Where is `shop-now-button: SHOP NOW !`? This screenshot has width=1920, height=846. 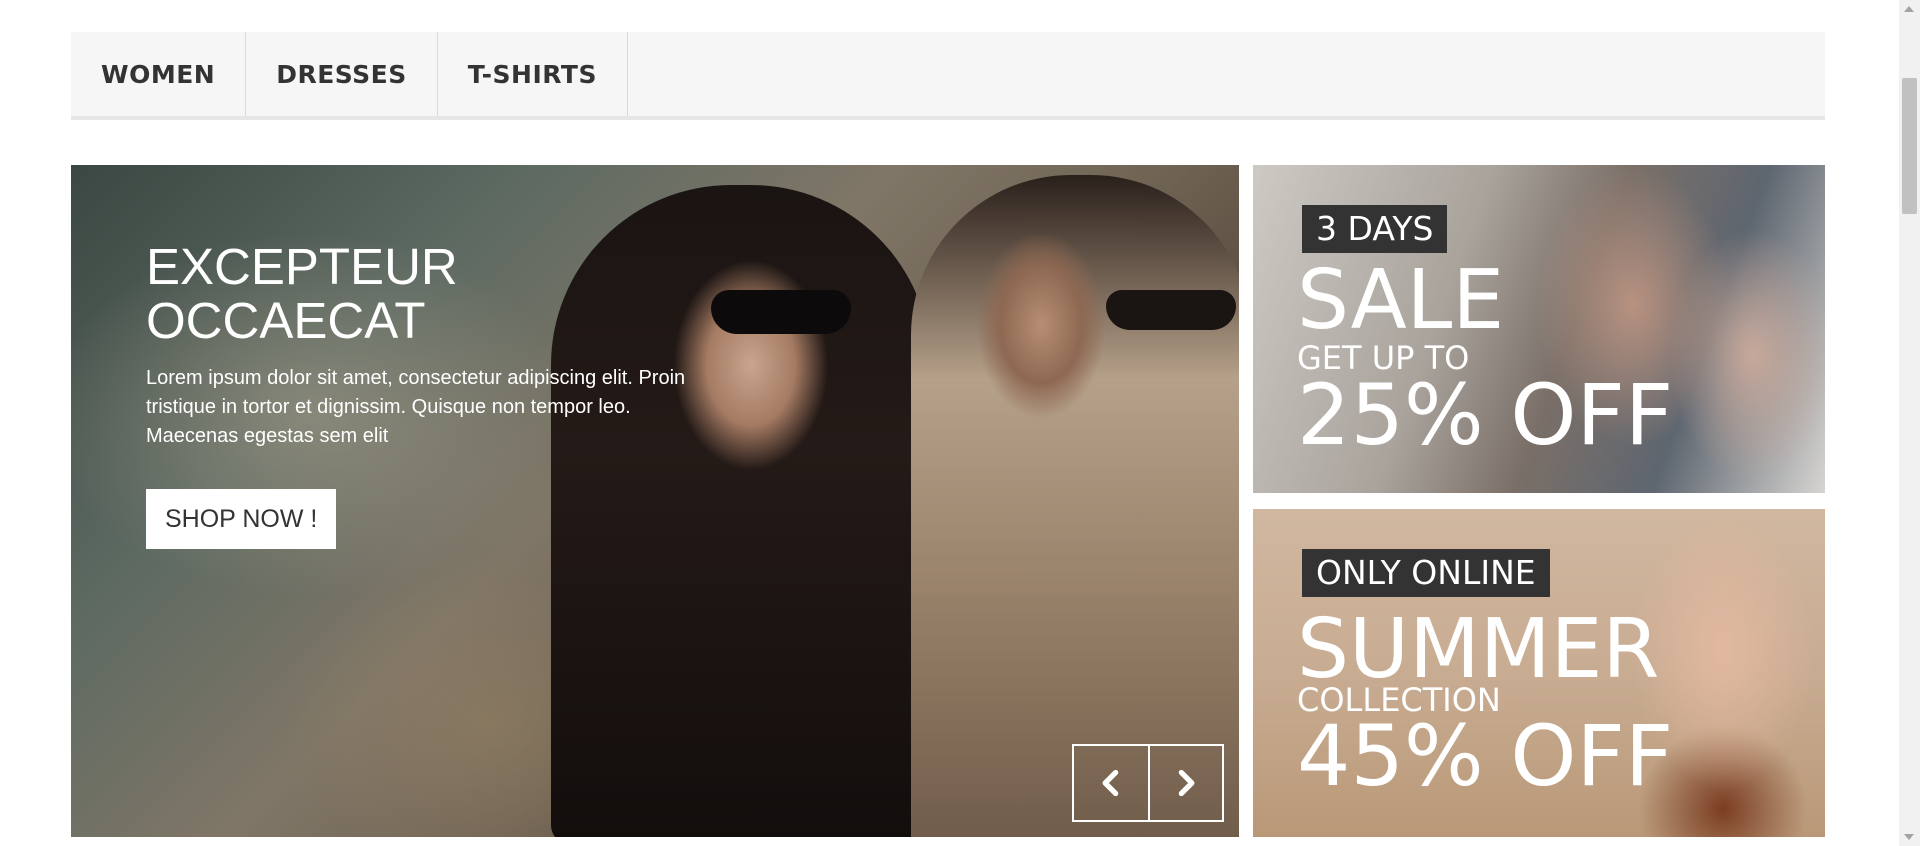
shop-now-button: SHOP NOW ! is located at coordinates (241, 519).